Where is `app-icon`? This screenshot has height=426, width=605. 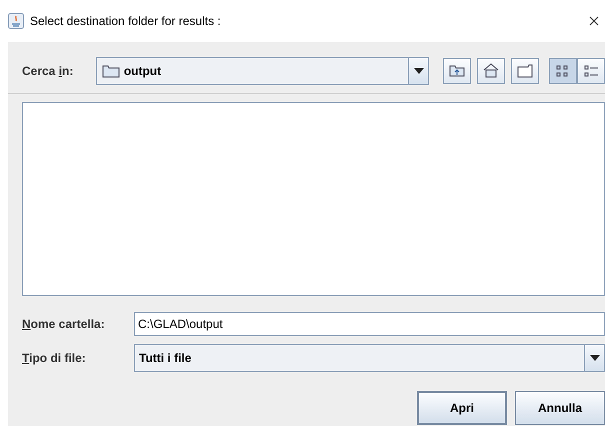 app-icon is located at coordinates (16, 21).